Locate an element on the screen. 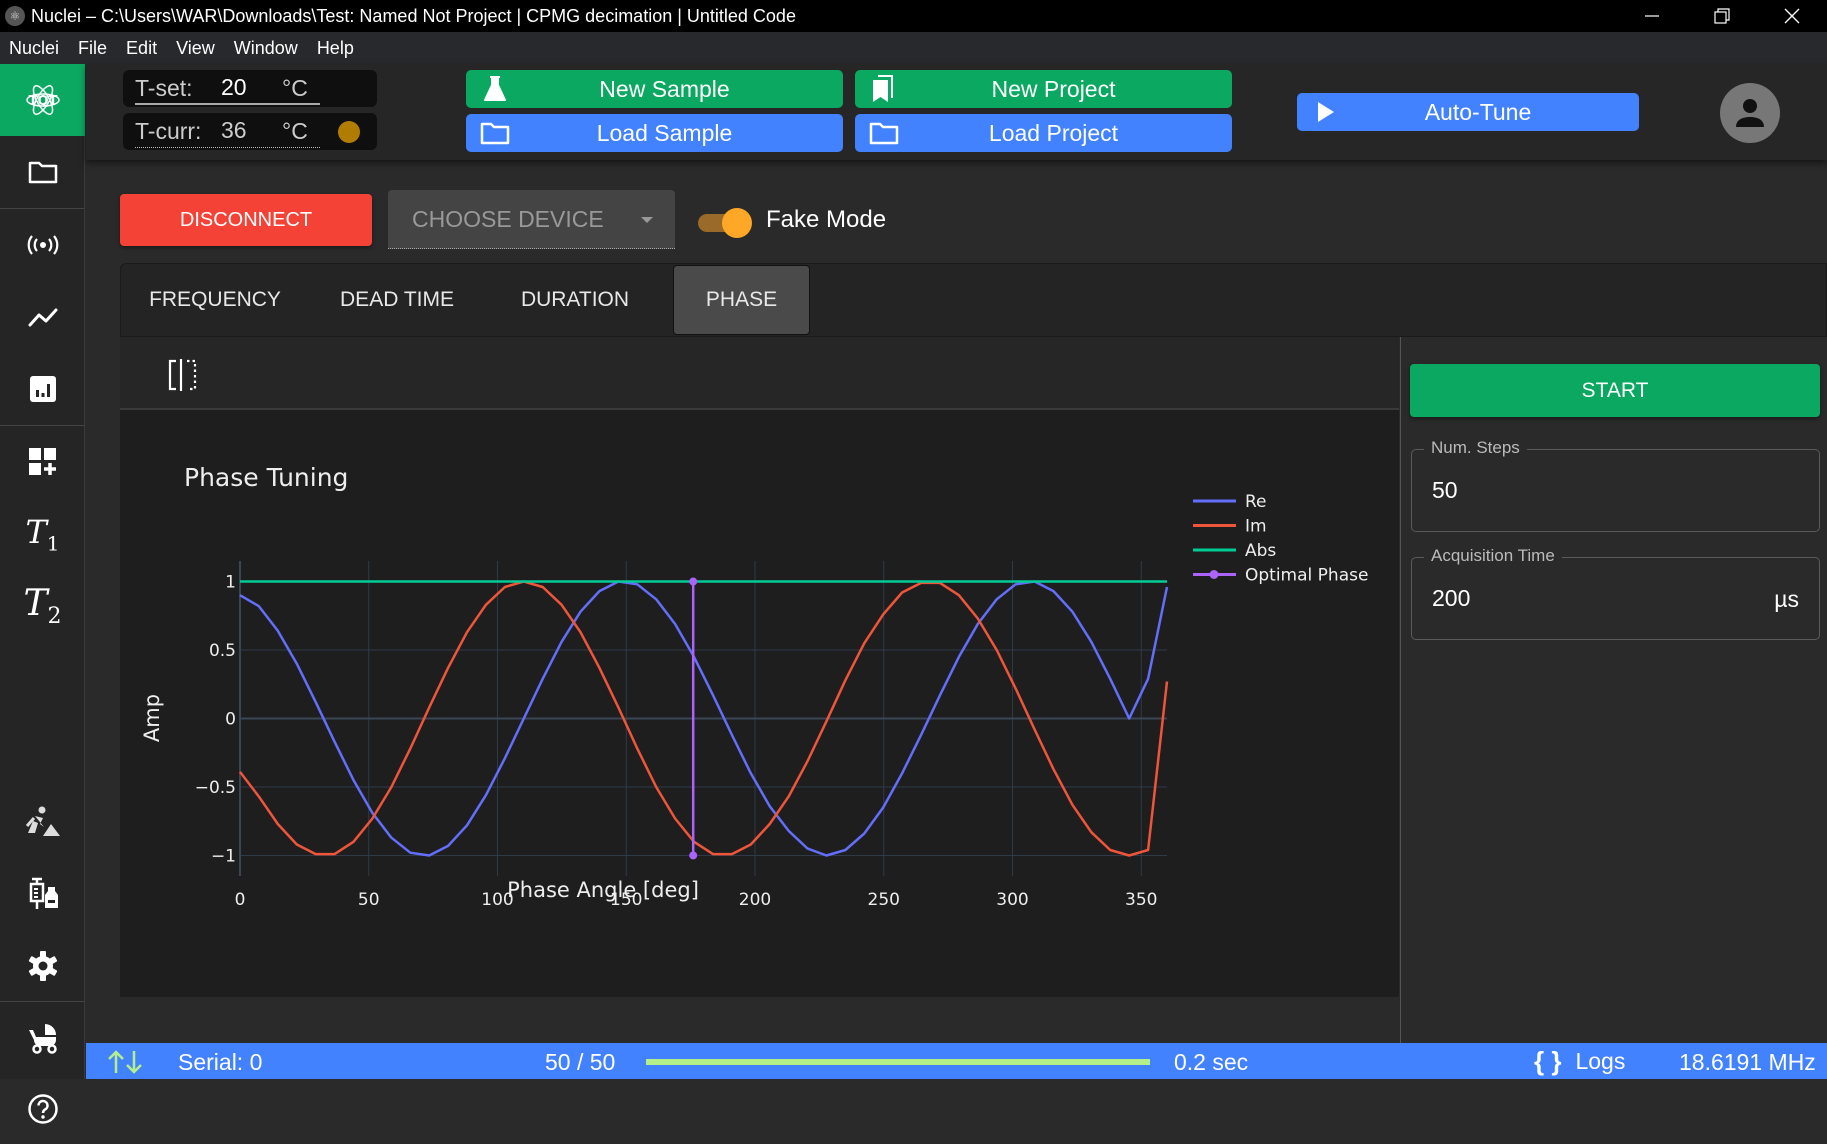  menu-edit: Edit is located at coordinates (141, 48).